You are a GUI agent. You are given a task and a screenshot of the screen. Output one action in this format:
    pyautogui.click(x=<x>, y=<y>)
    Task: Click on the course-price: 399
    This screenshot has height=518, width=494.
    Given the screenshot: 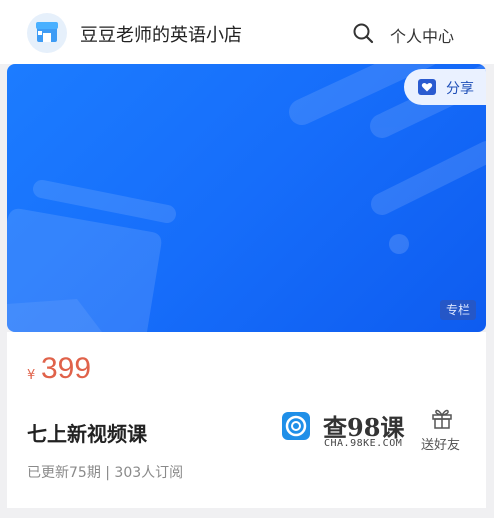 What is the action you would take?
    pyautogui.click(x=66, y=368)
    